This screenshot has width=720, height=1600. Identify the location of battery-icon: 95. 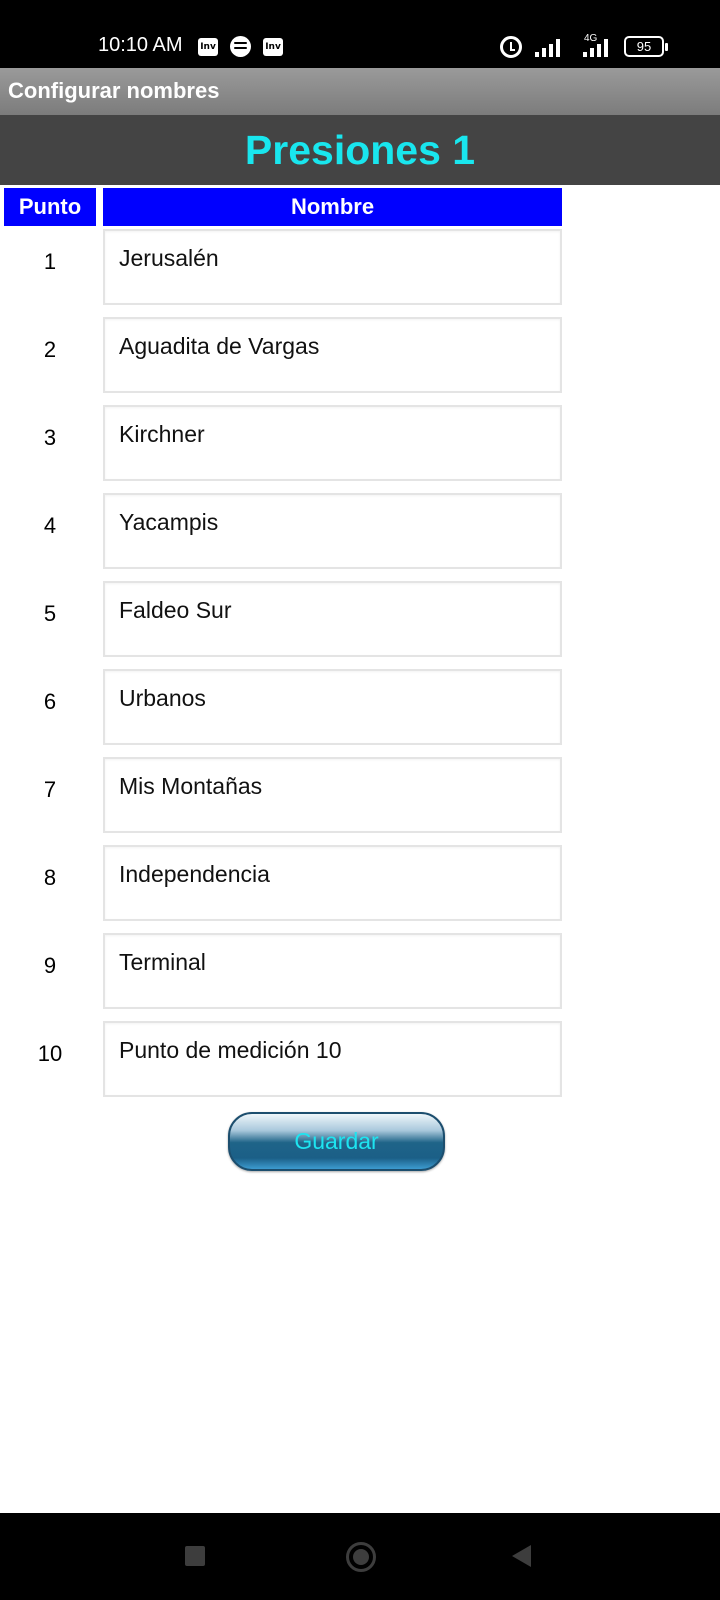
(646, 46).